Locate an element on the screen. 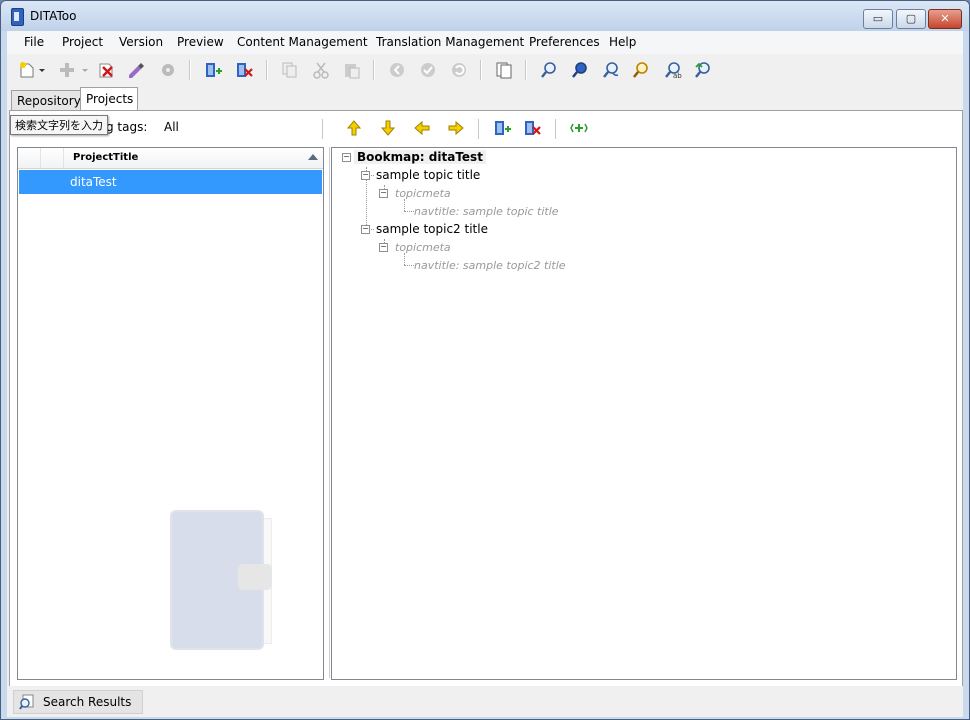 The width and height of the screenshot is (970, 720). add-button is located at coordinates (67, 70).